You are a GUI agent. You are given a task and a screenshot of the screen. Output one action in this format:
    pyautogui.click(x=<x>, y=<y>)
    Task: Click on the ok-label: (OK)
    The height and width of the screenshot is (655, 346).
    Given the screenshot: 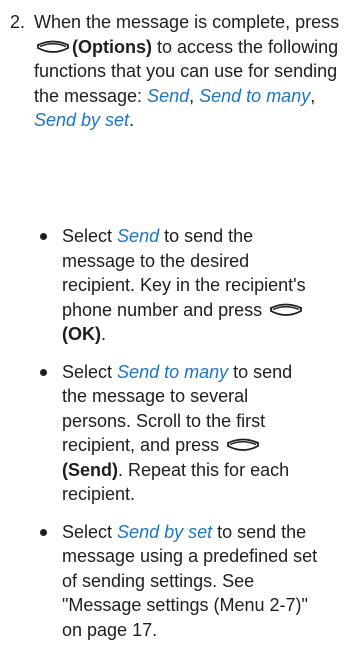 What is the action you would take?
    pyautogui.click(x=81, y=334)
    